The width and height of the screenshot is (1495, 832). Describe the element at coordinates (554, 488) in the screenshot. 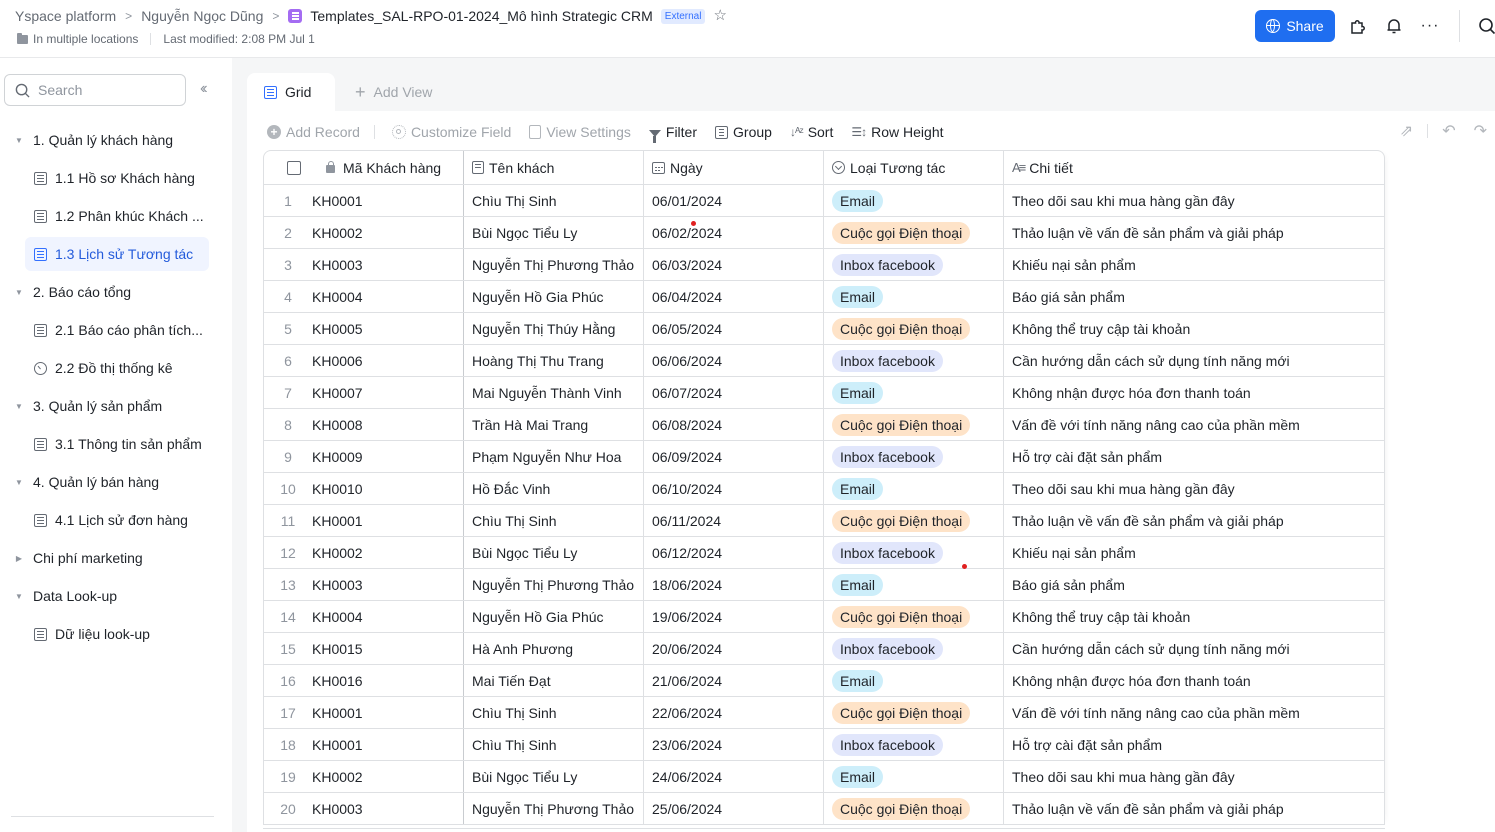

I see `cell-name: Hồ Đắc Vinh` at that location.